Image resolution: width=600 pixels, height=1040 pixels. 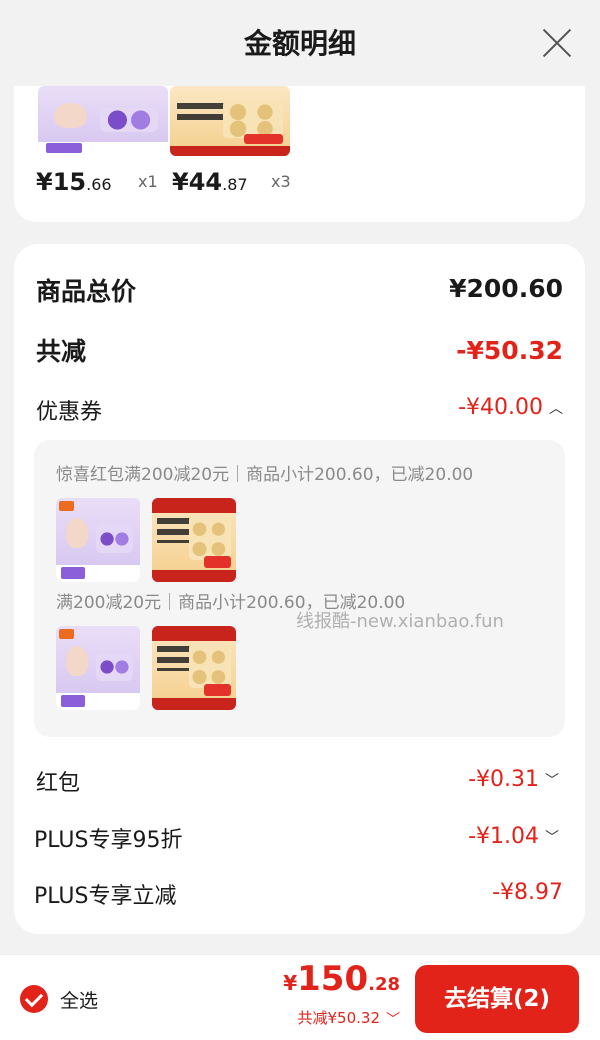 What do you see at coordinates (299, 154) in the screenshot?
I see `product-card: ¥15.66 x1 ¥44.87 x3` at bounding box center [299, 154].